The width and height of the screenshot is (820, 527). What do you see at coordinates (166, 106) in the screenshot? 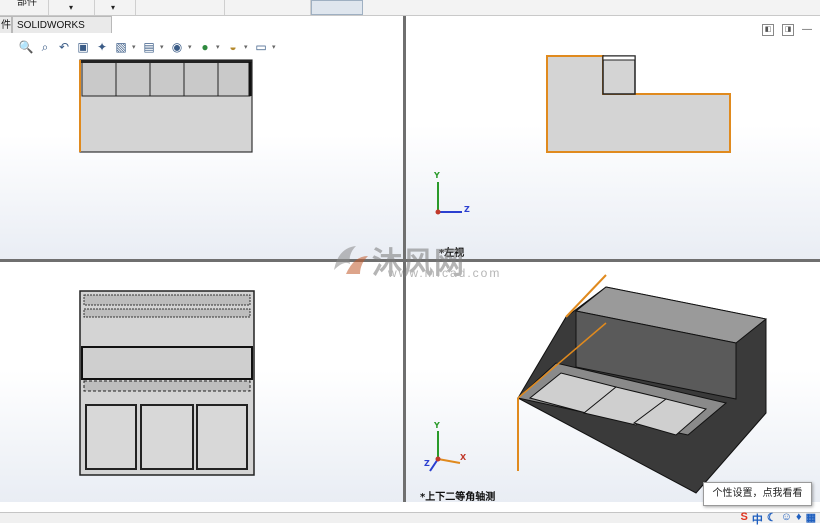
I see `front-view-model` at bounding box center [166, 106].